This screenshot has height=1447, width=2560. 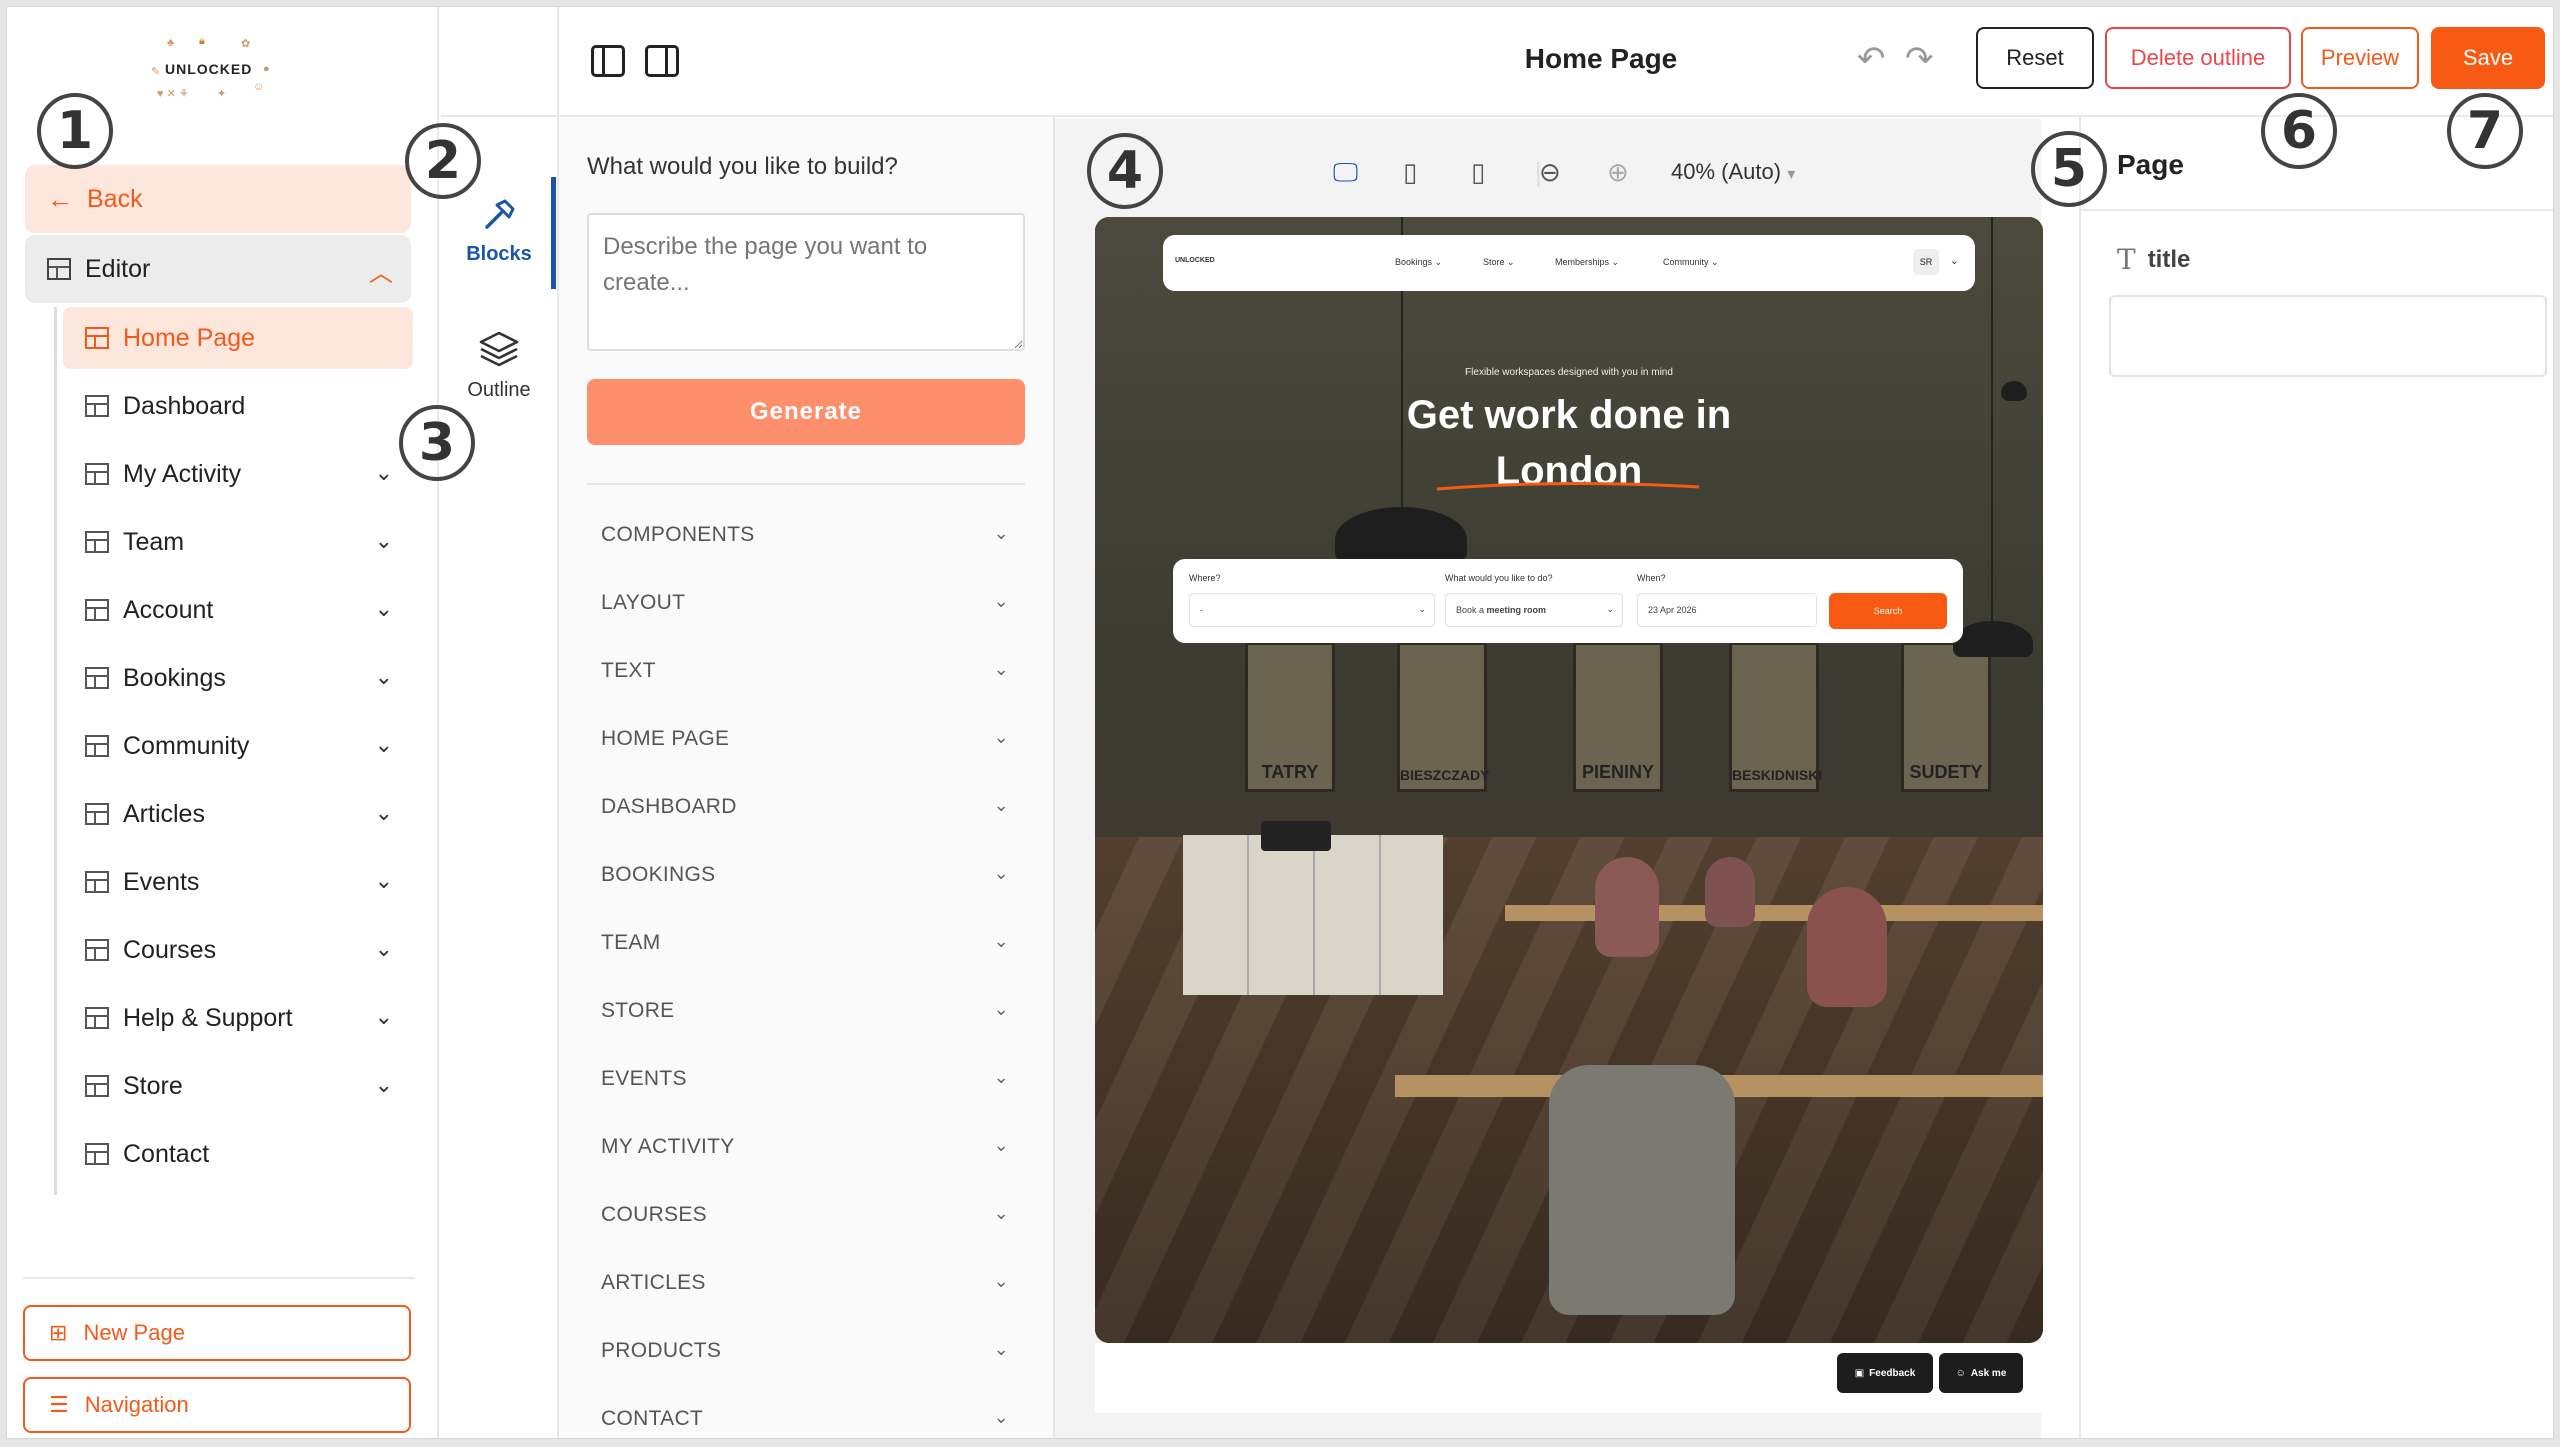 What do you see at coordinates (1587, 262) in the screenshot?
I see `site-nav-memberships: Memberships ⌄` at bounding box center [1587, 262].